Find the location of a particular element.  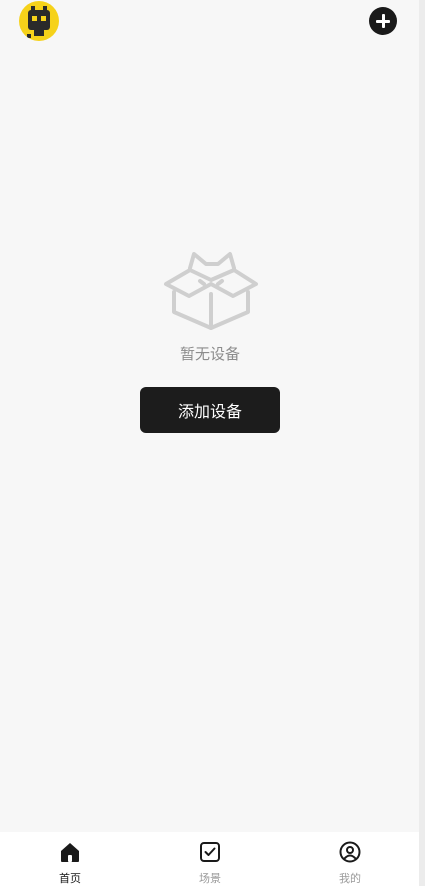

user-circle-icon is located at coordinates (350, 852).